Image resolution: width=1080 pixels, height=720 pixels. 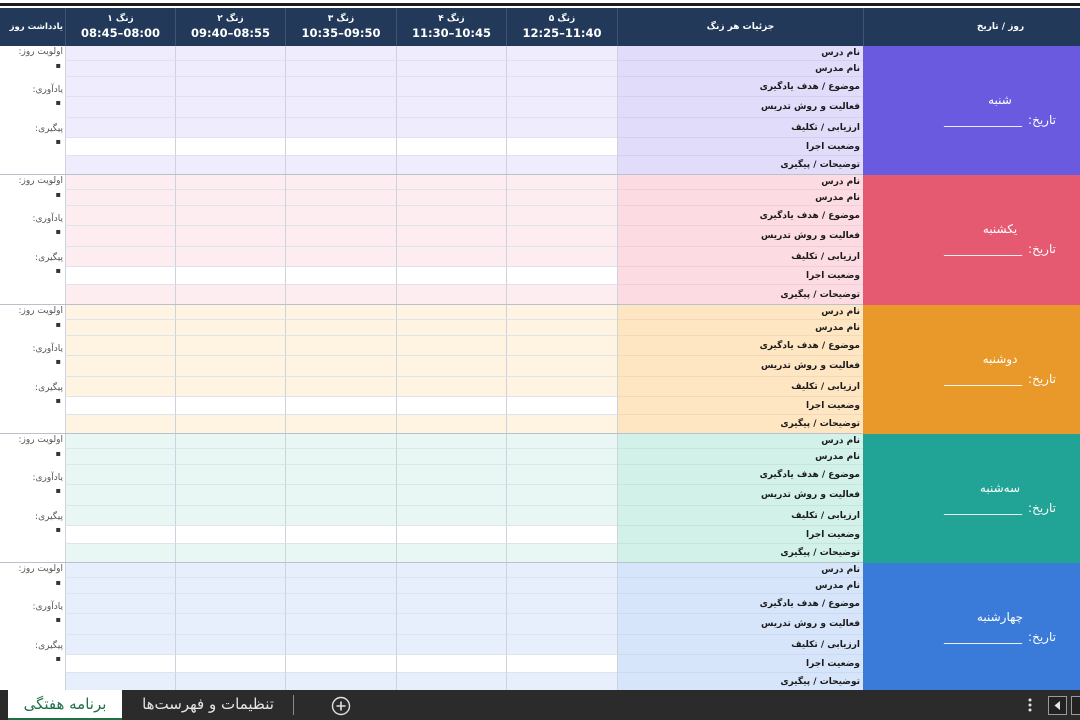 I want to click on day-cell: شنبه تاریخ: _____________, so click(x=971, y=110).